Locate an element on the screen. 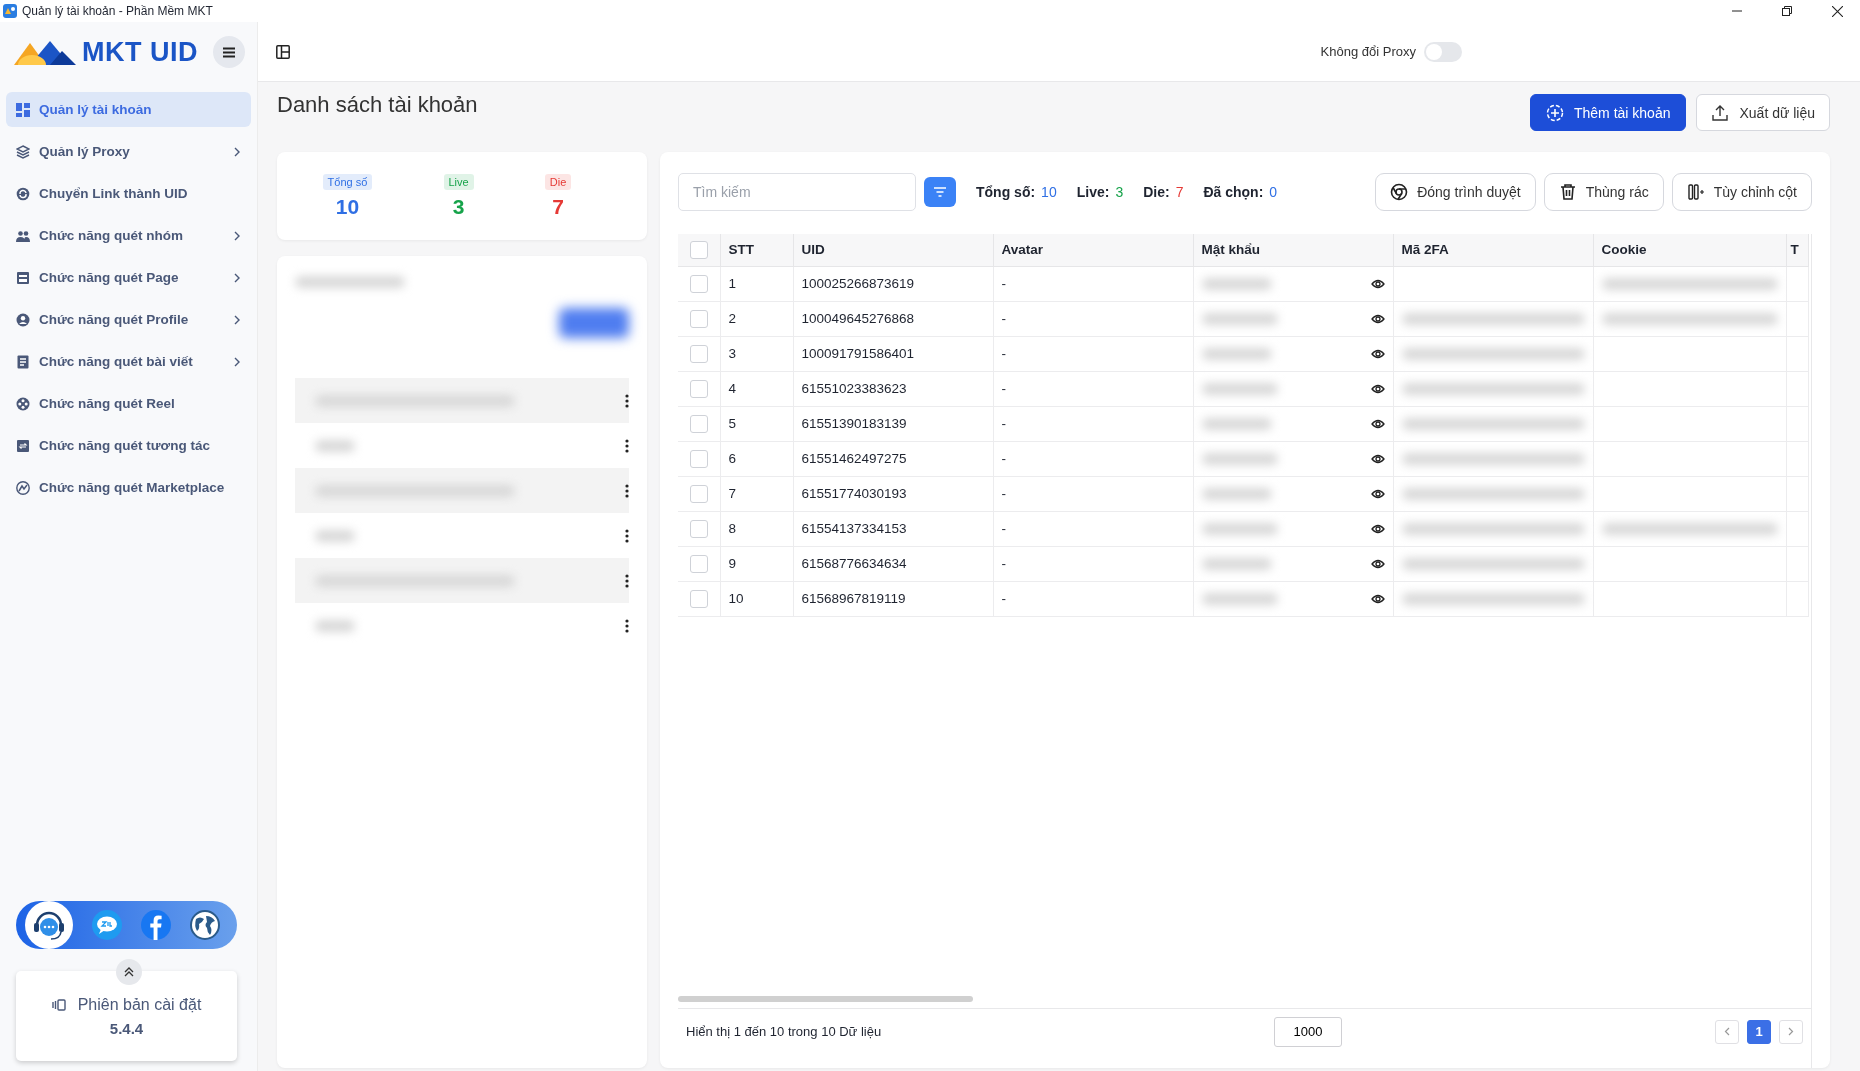  collapse-button is located at coordinates (128, 972).